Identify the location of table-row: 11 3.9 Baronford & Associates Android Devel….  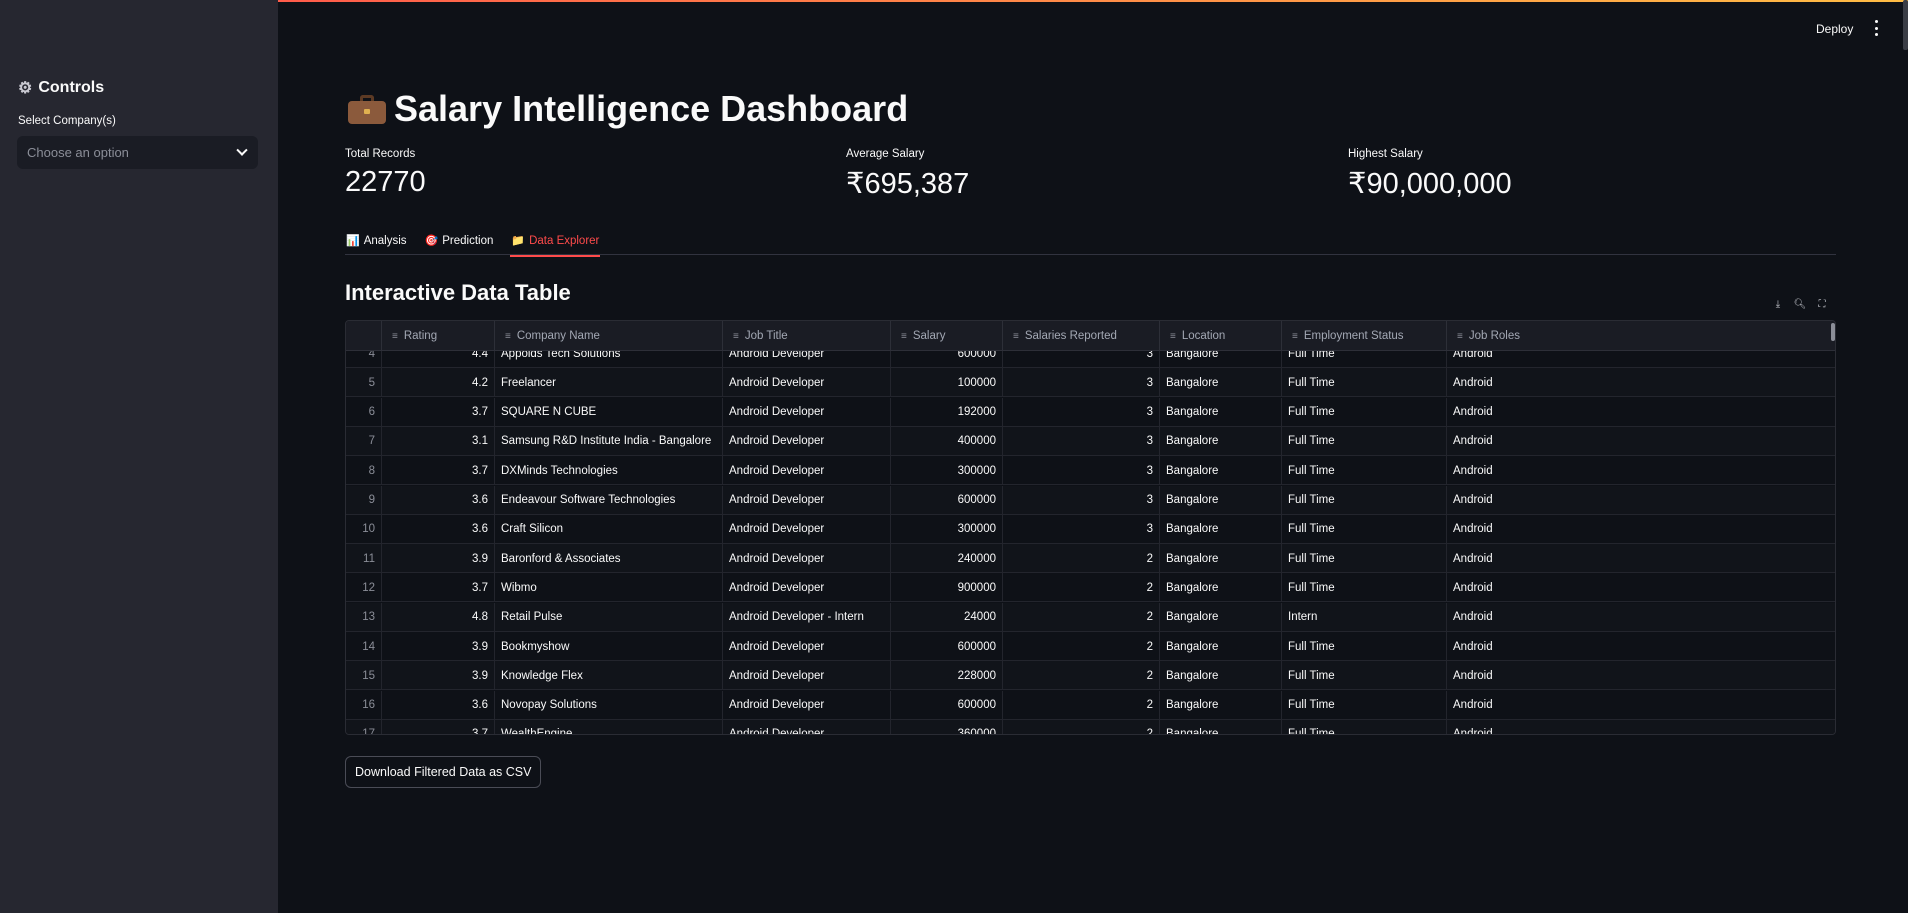
(1090, 559).